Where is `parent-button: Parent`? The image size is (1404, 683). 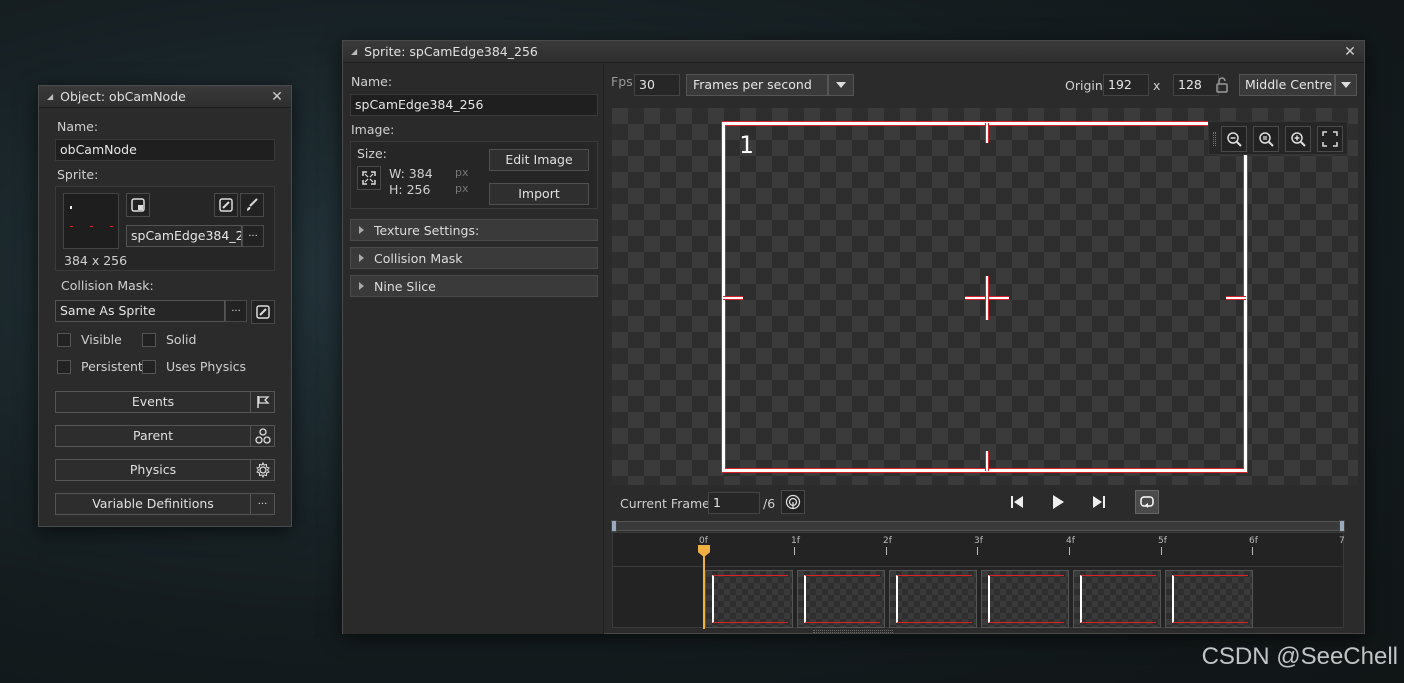
parent-button: Parent is located at coordinates (153, 436).